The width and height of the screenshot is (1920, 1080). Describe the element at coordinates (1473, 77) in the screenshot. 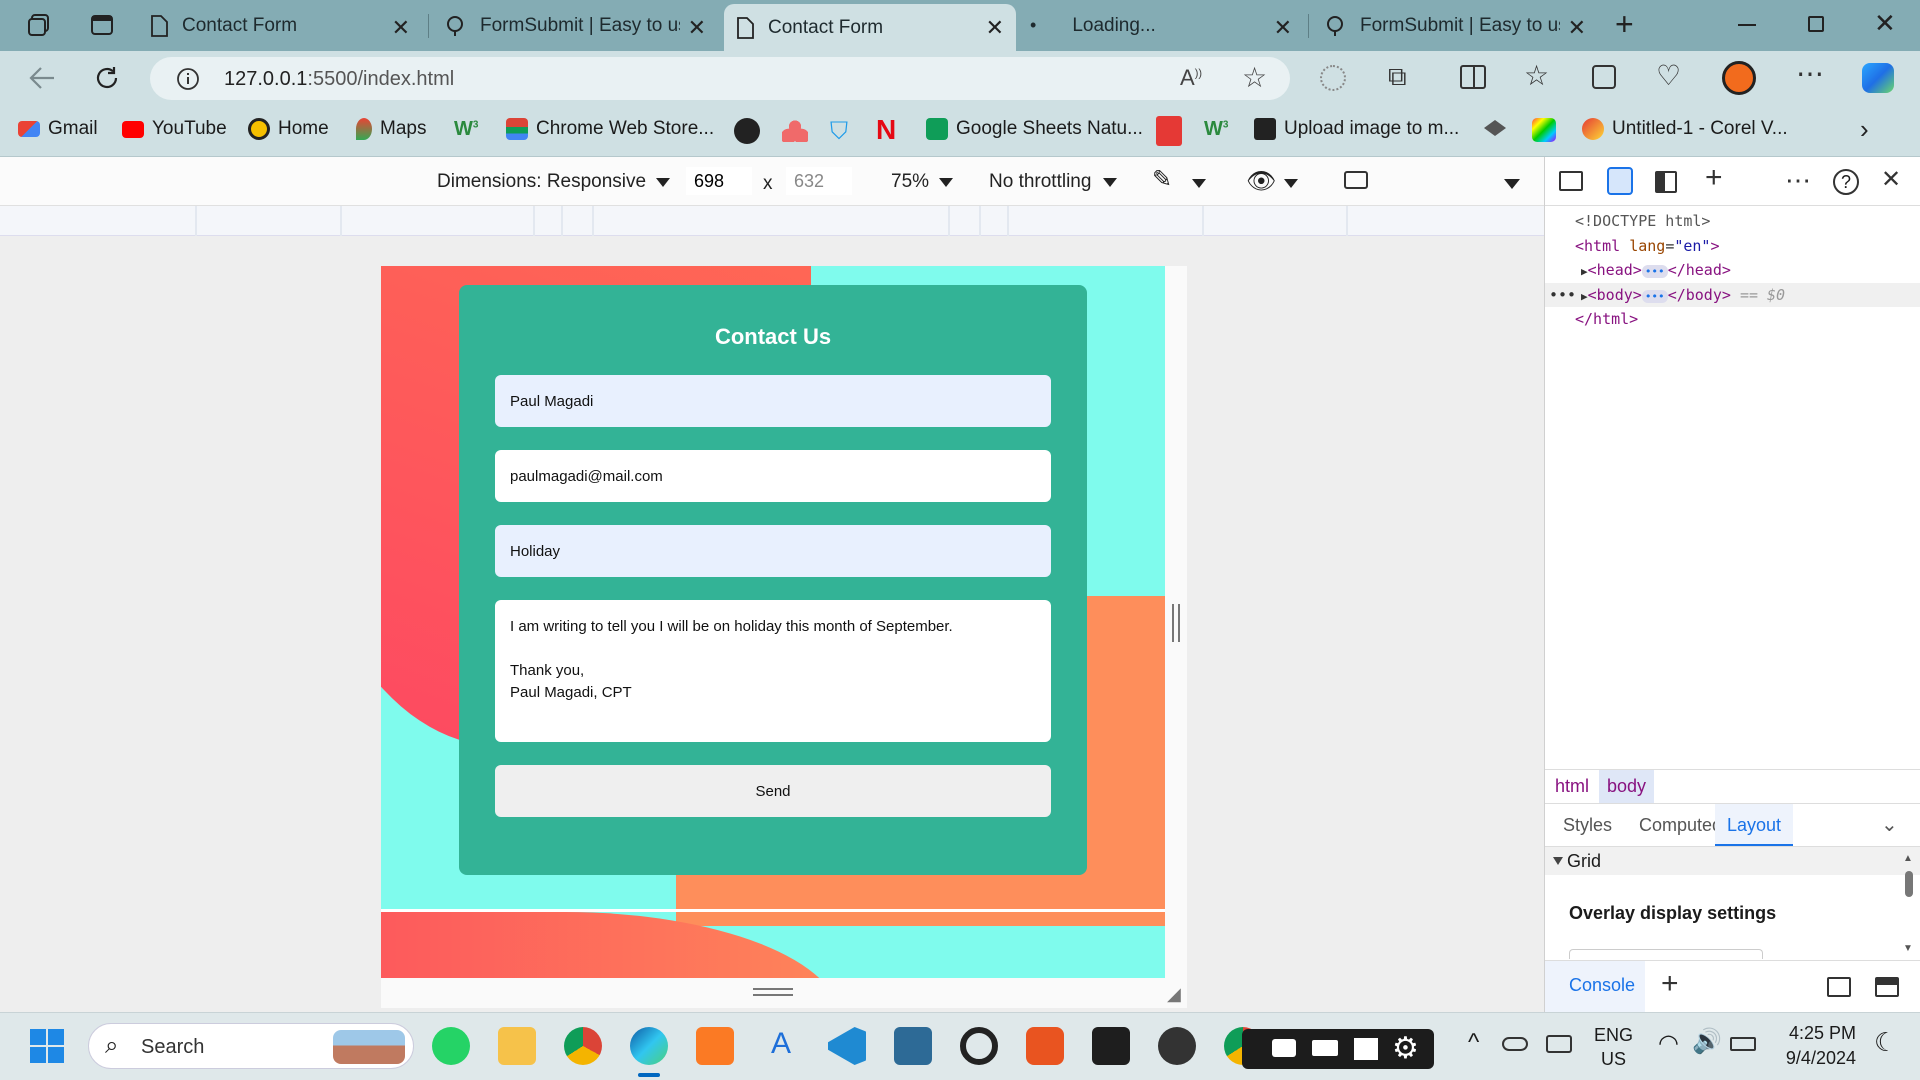

I see `split-screen-icon` at that location.